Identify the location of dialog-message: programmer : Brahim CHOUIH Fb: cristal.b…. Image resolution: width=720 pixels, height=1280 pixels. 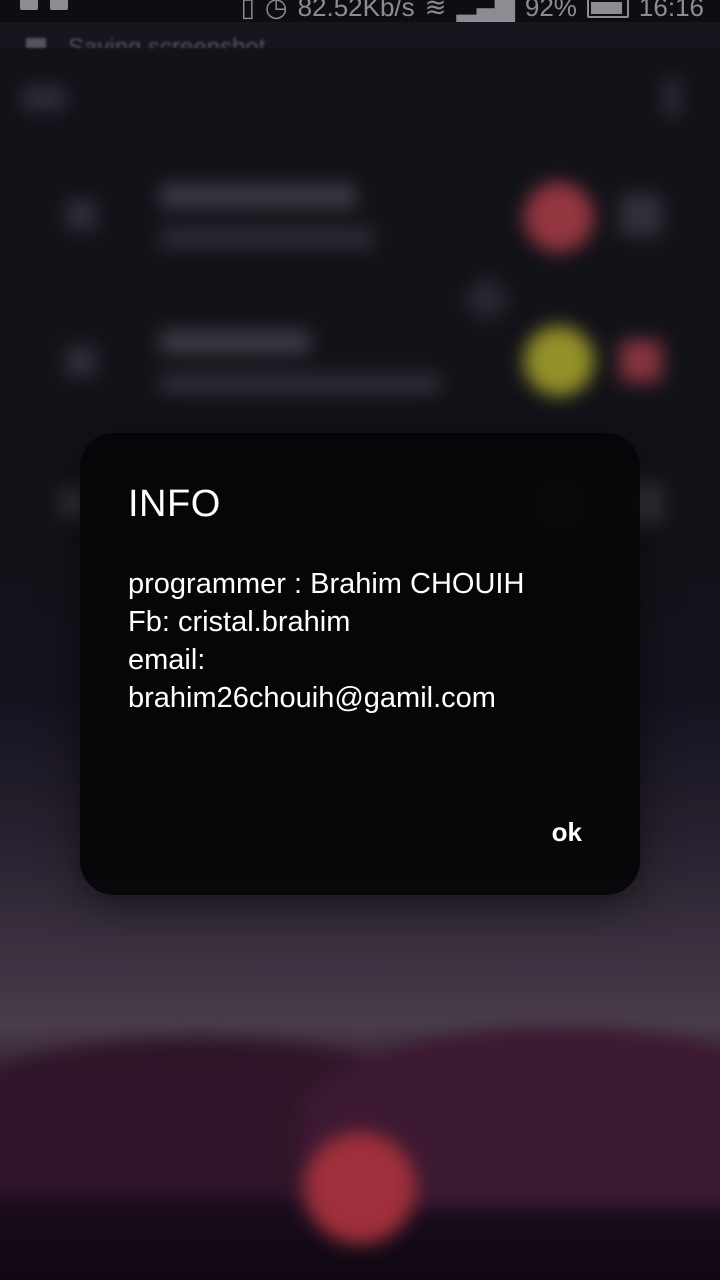
(368, 641).